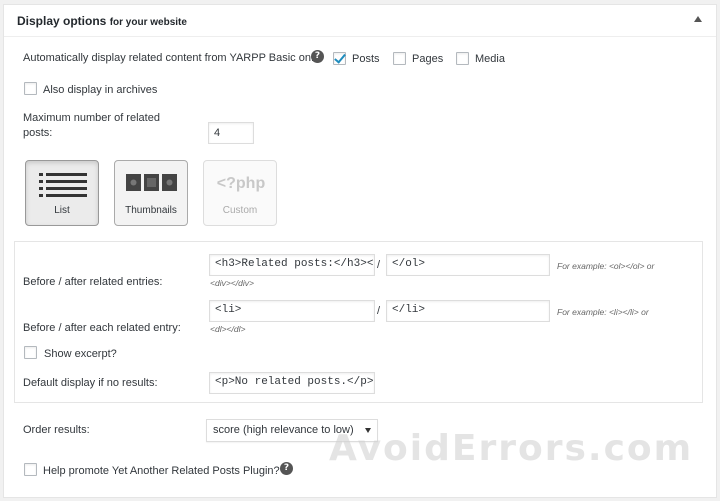  What do you see at coordinates (30, 352) in the screenshot?
I see `excerpt-checkbox` at bounding box center [30, 352].